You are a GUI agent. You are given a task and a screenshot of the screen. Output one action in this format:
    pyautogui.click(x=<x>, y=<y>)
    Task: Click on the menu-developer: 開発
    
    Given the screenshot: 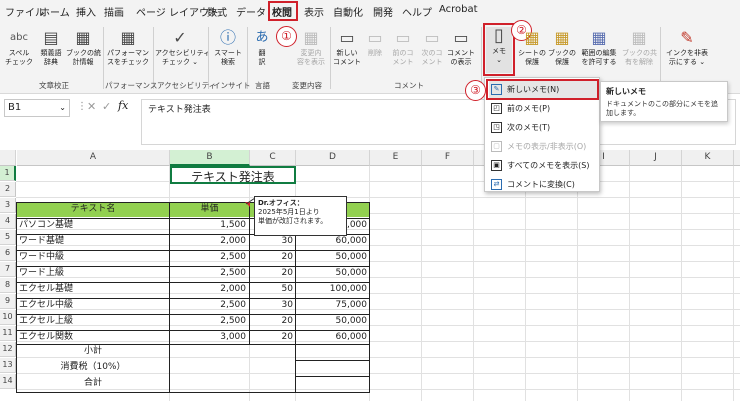 What is the action you would take?
    pyautogui.click(x=383, y=11)
    